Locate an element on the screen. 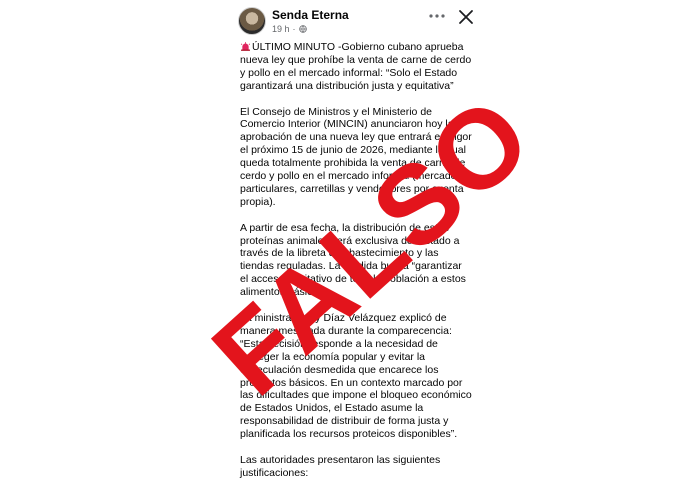  close-icon is located at coordinates (466, 17).